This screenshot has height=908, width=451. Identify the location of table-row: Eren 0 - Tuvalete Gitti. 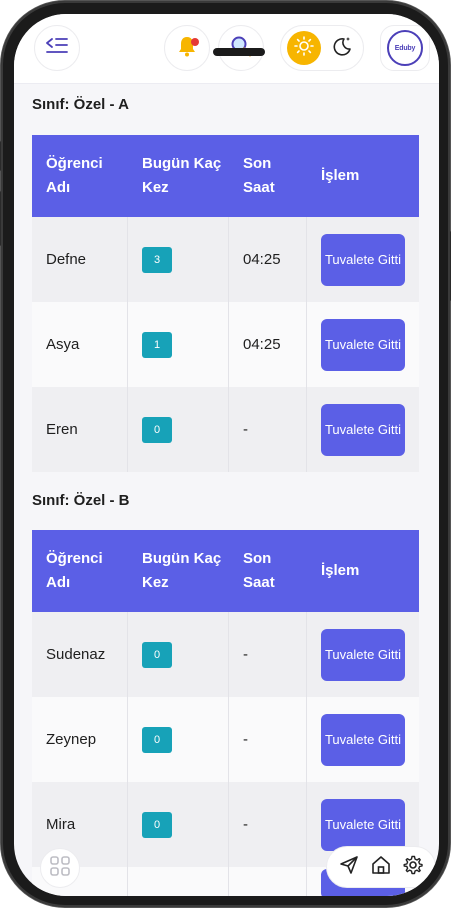
(225, 429).